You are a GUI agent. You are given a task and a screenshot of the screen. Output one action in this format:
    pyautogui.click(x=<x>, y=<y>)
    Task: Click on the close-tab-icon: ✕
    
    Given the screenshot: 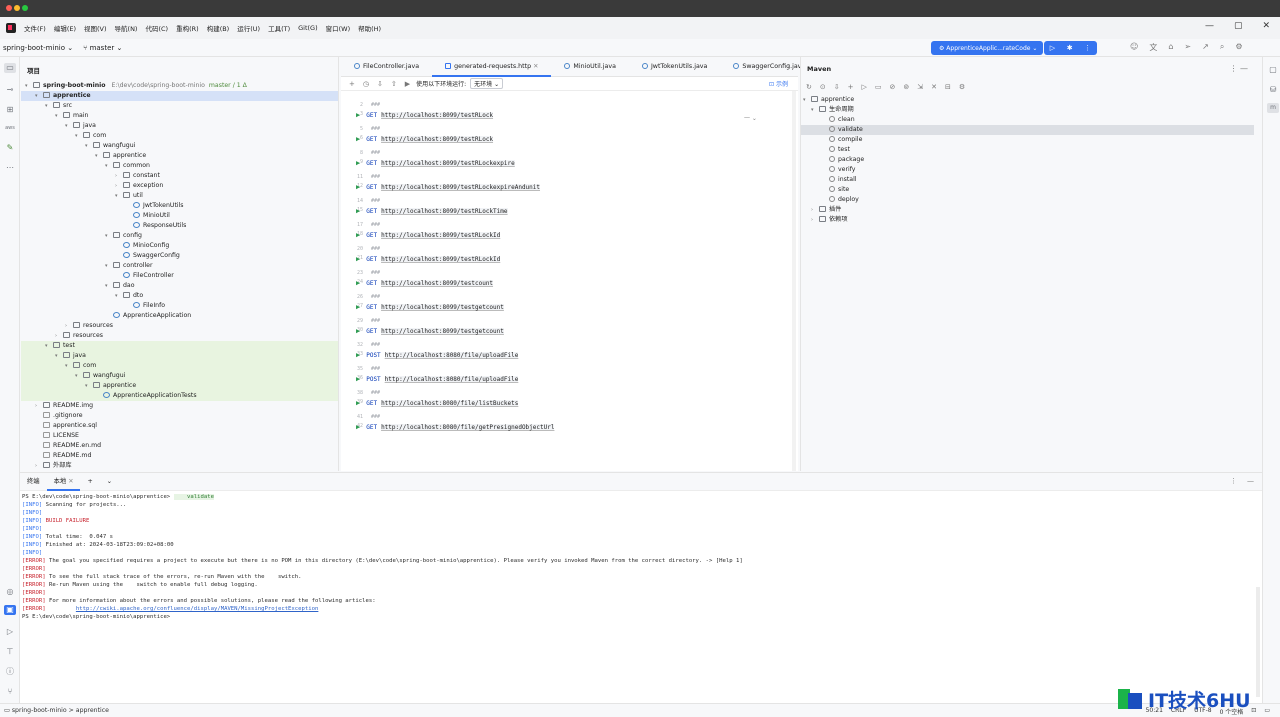 What is the action you would take?
    pyautogui.click(x=70, y=481)
    